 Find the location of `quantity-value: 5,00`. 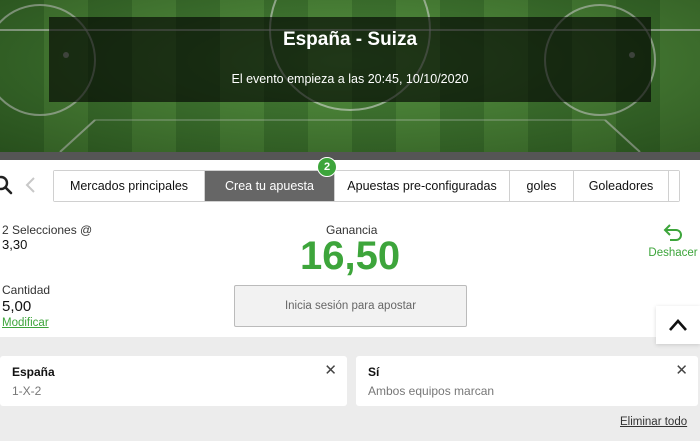

quantity-value: 5,00 is located at coordinates (17, 306).